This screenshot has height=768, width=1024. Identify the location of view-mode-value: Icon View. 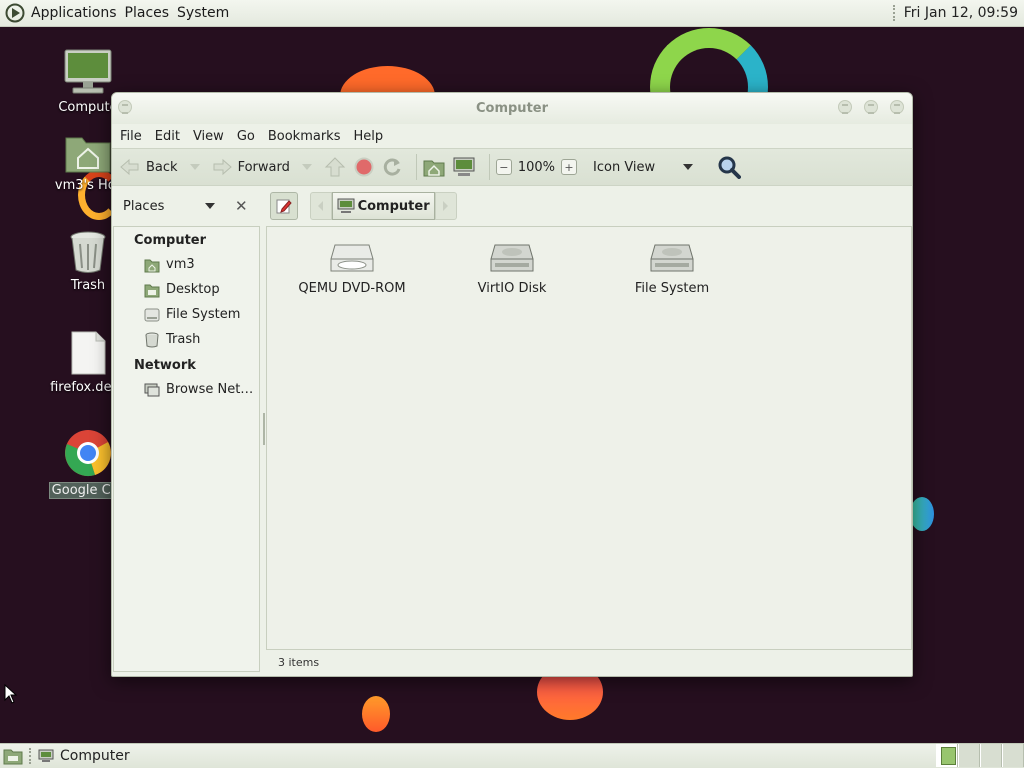
(624, 167).